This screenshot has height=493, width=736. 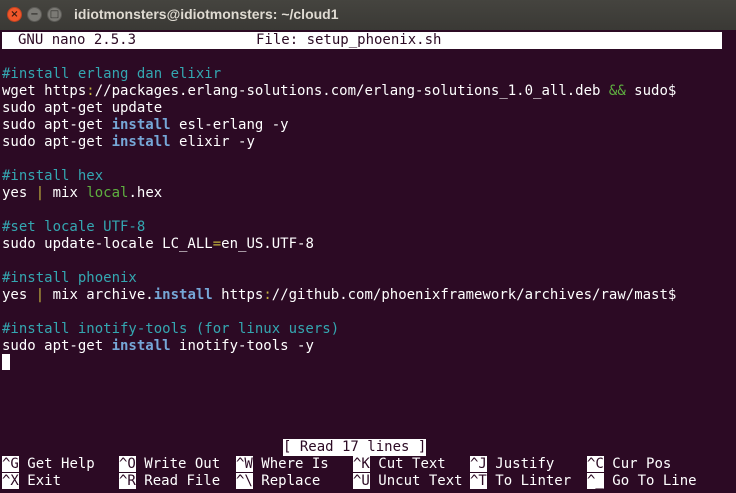 I want to click on shortcut-replace: ^\ Replace, so click(x=278, y=481).